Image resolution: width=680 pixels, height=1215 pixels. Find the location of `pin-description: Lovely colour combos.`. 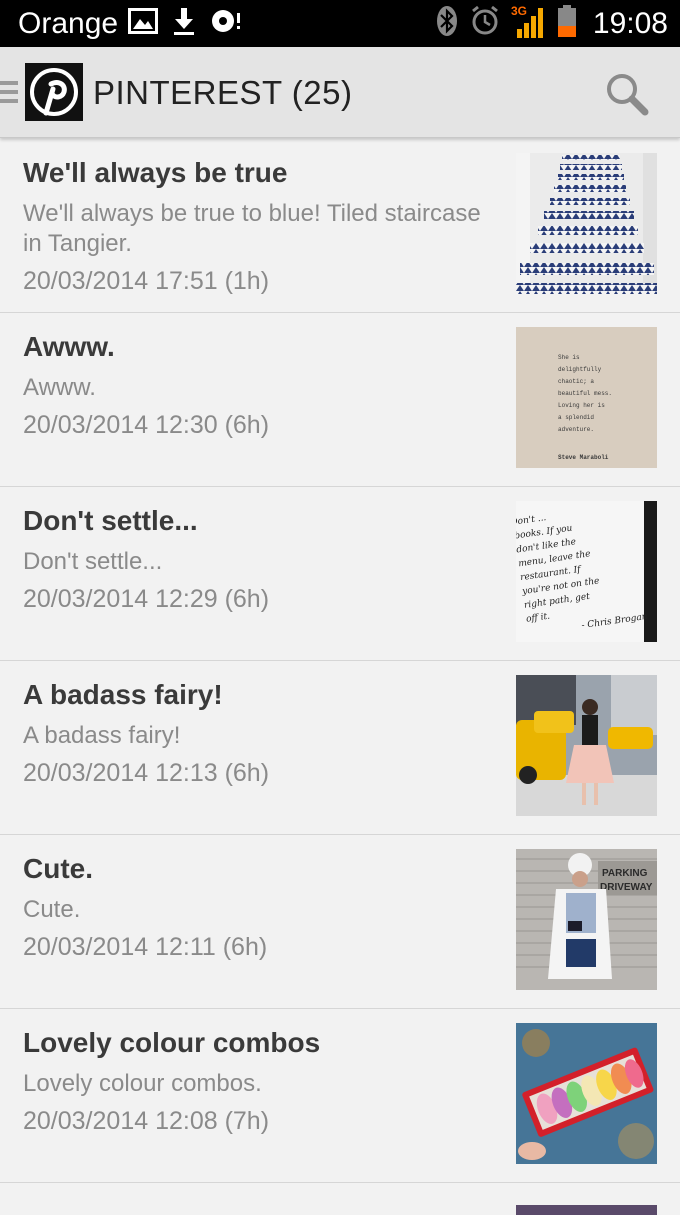

pin-description: Lovely colour combos. is located at coordinates (142, 1083).